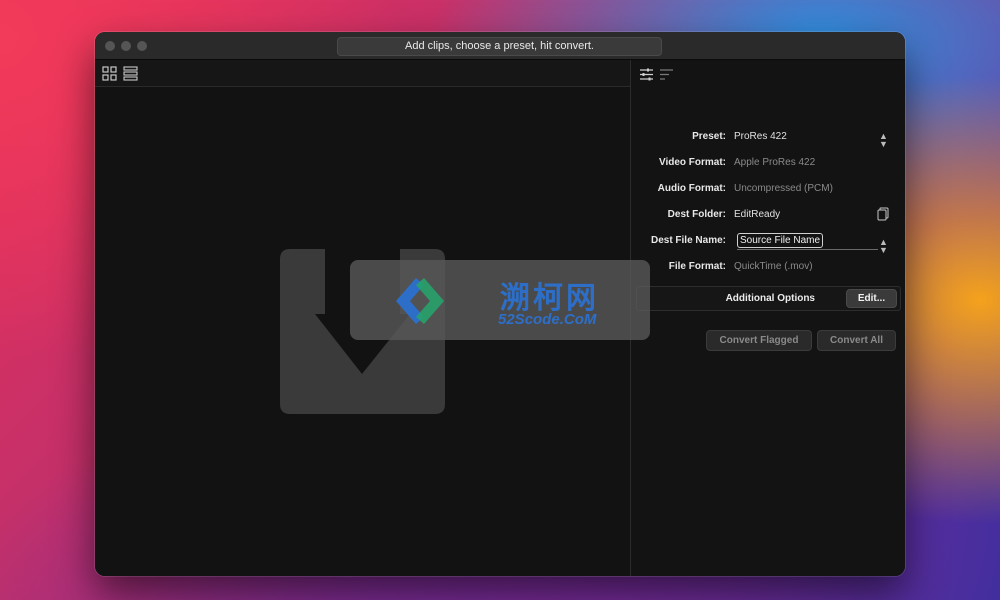 The image size is (1000, 600). I want to click on audio-format-label: Audio Format:, so click(691, 188).